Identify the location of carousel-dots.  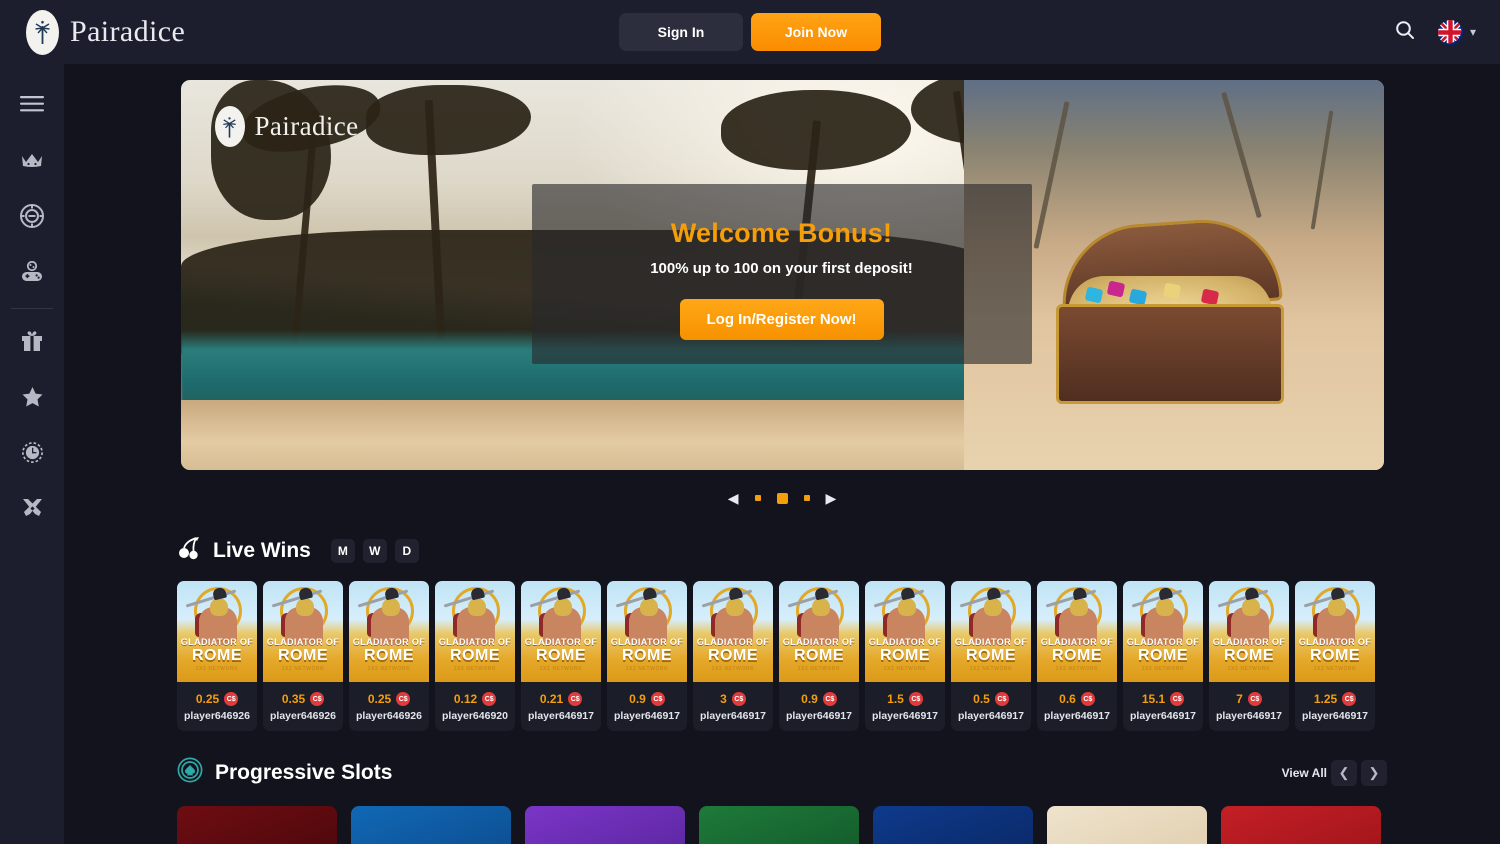
(782, 498).